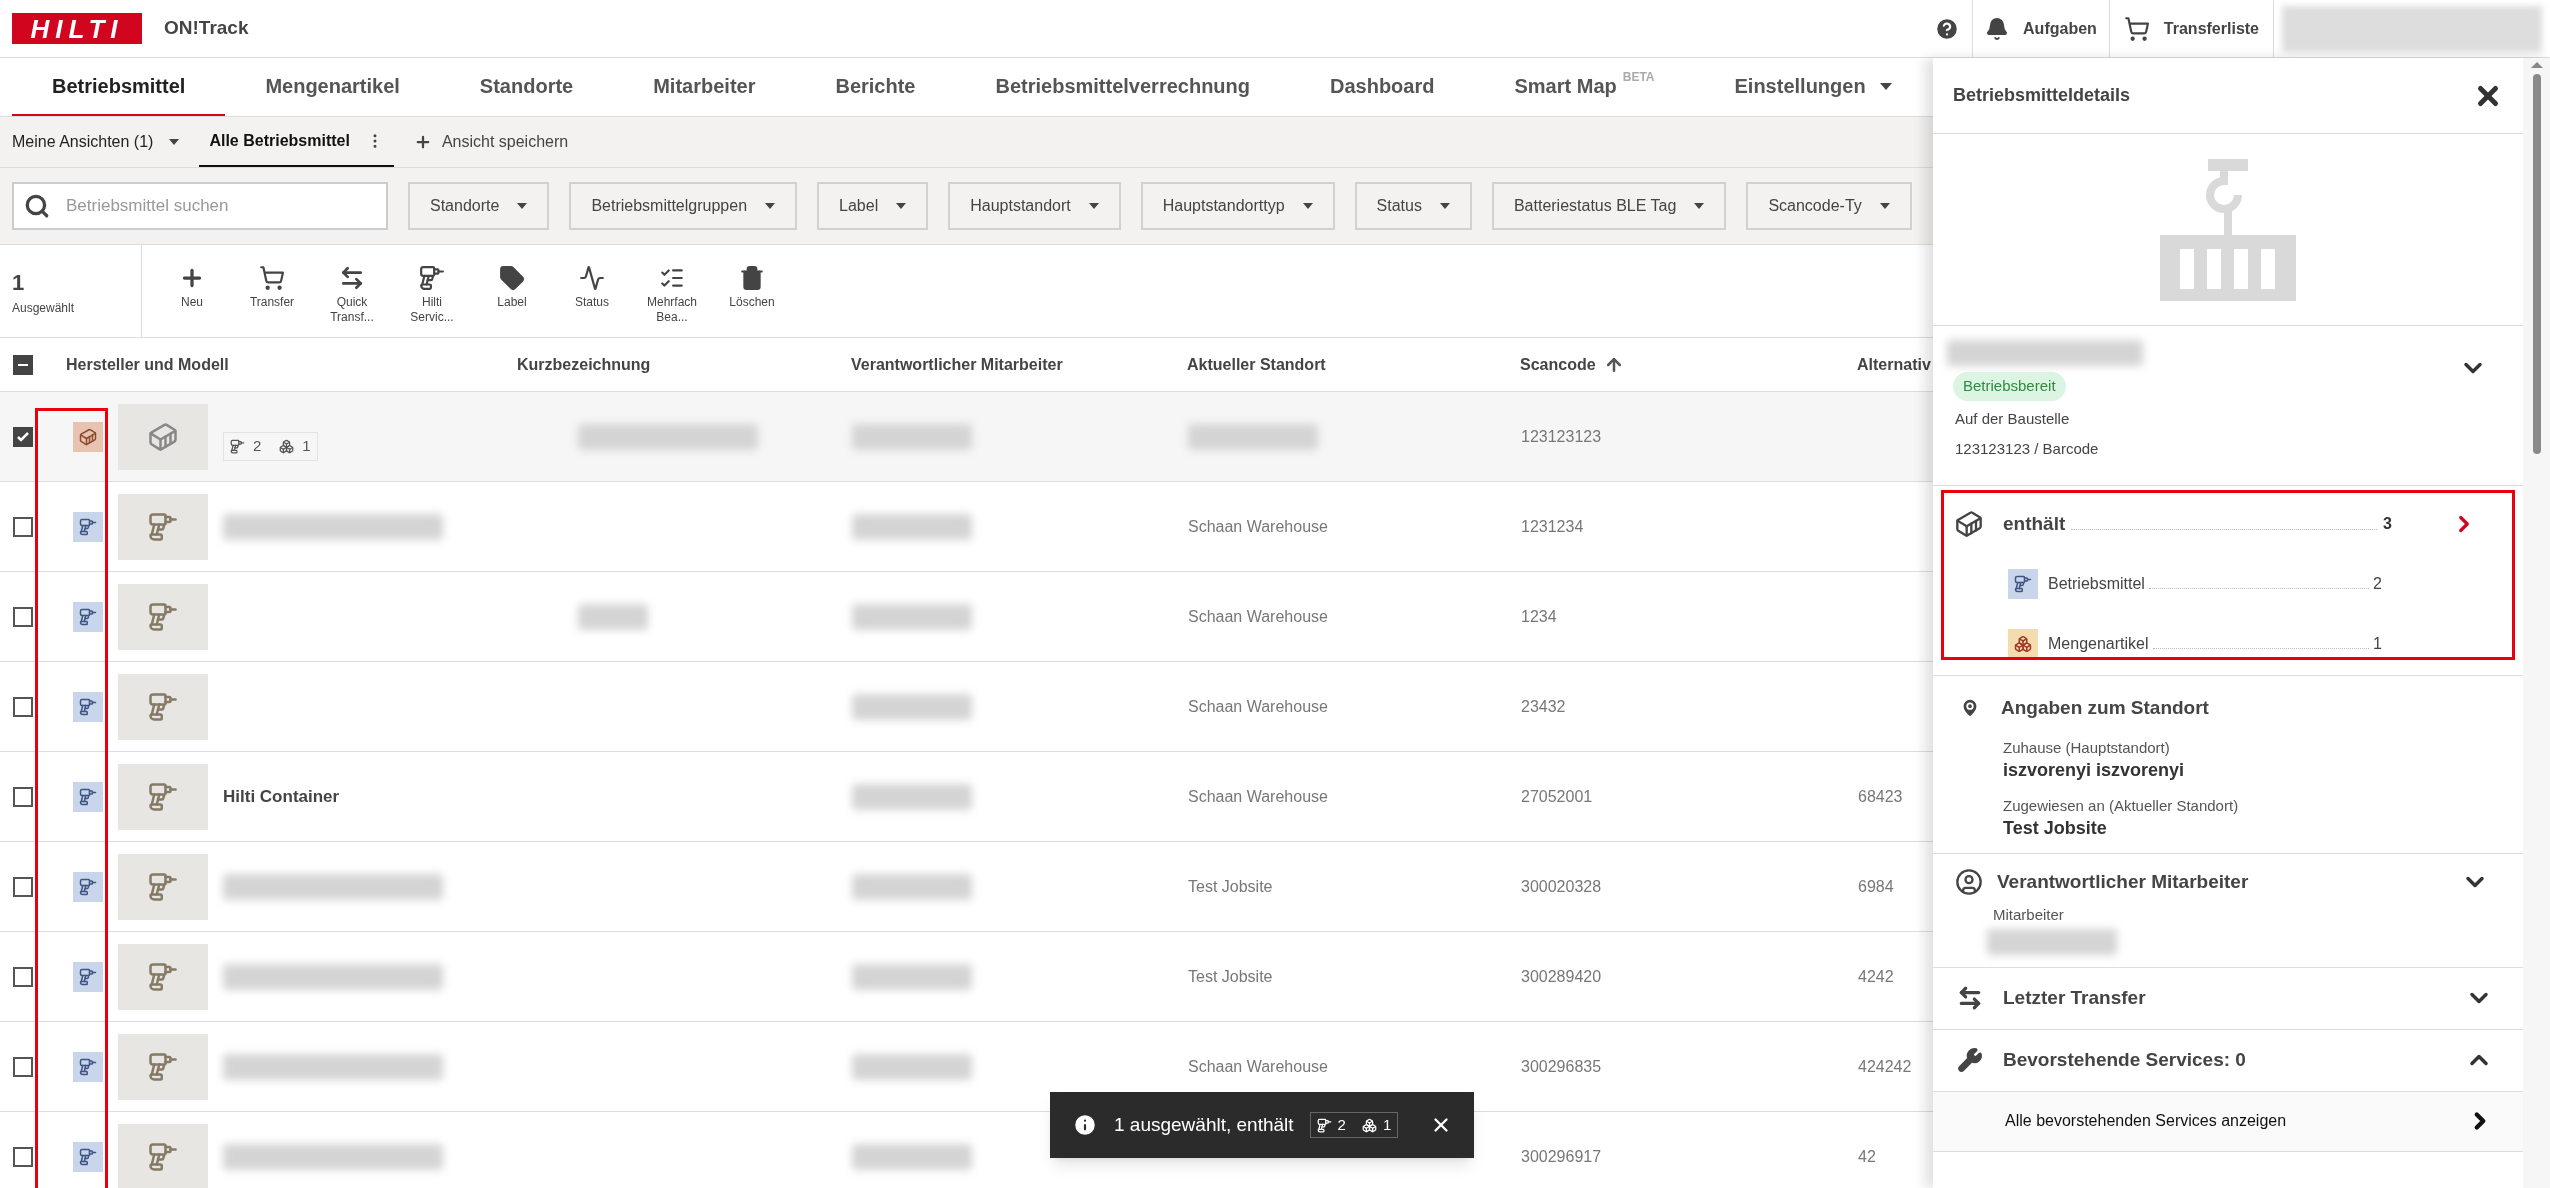  Describe the element at coordinates (100, 142) in the screenshot. I see `views-dropdown: Meine Ansichten (1)` at that location.